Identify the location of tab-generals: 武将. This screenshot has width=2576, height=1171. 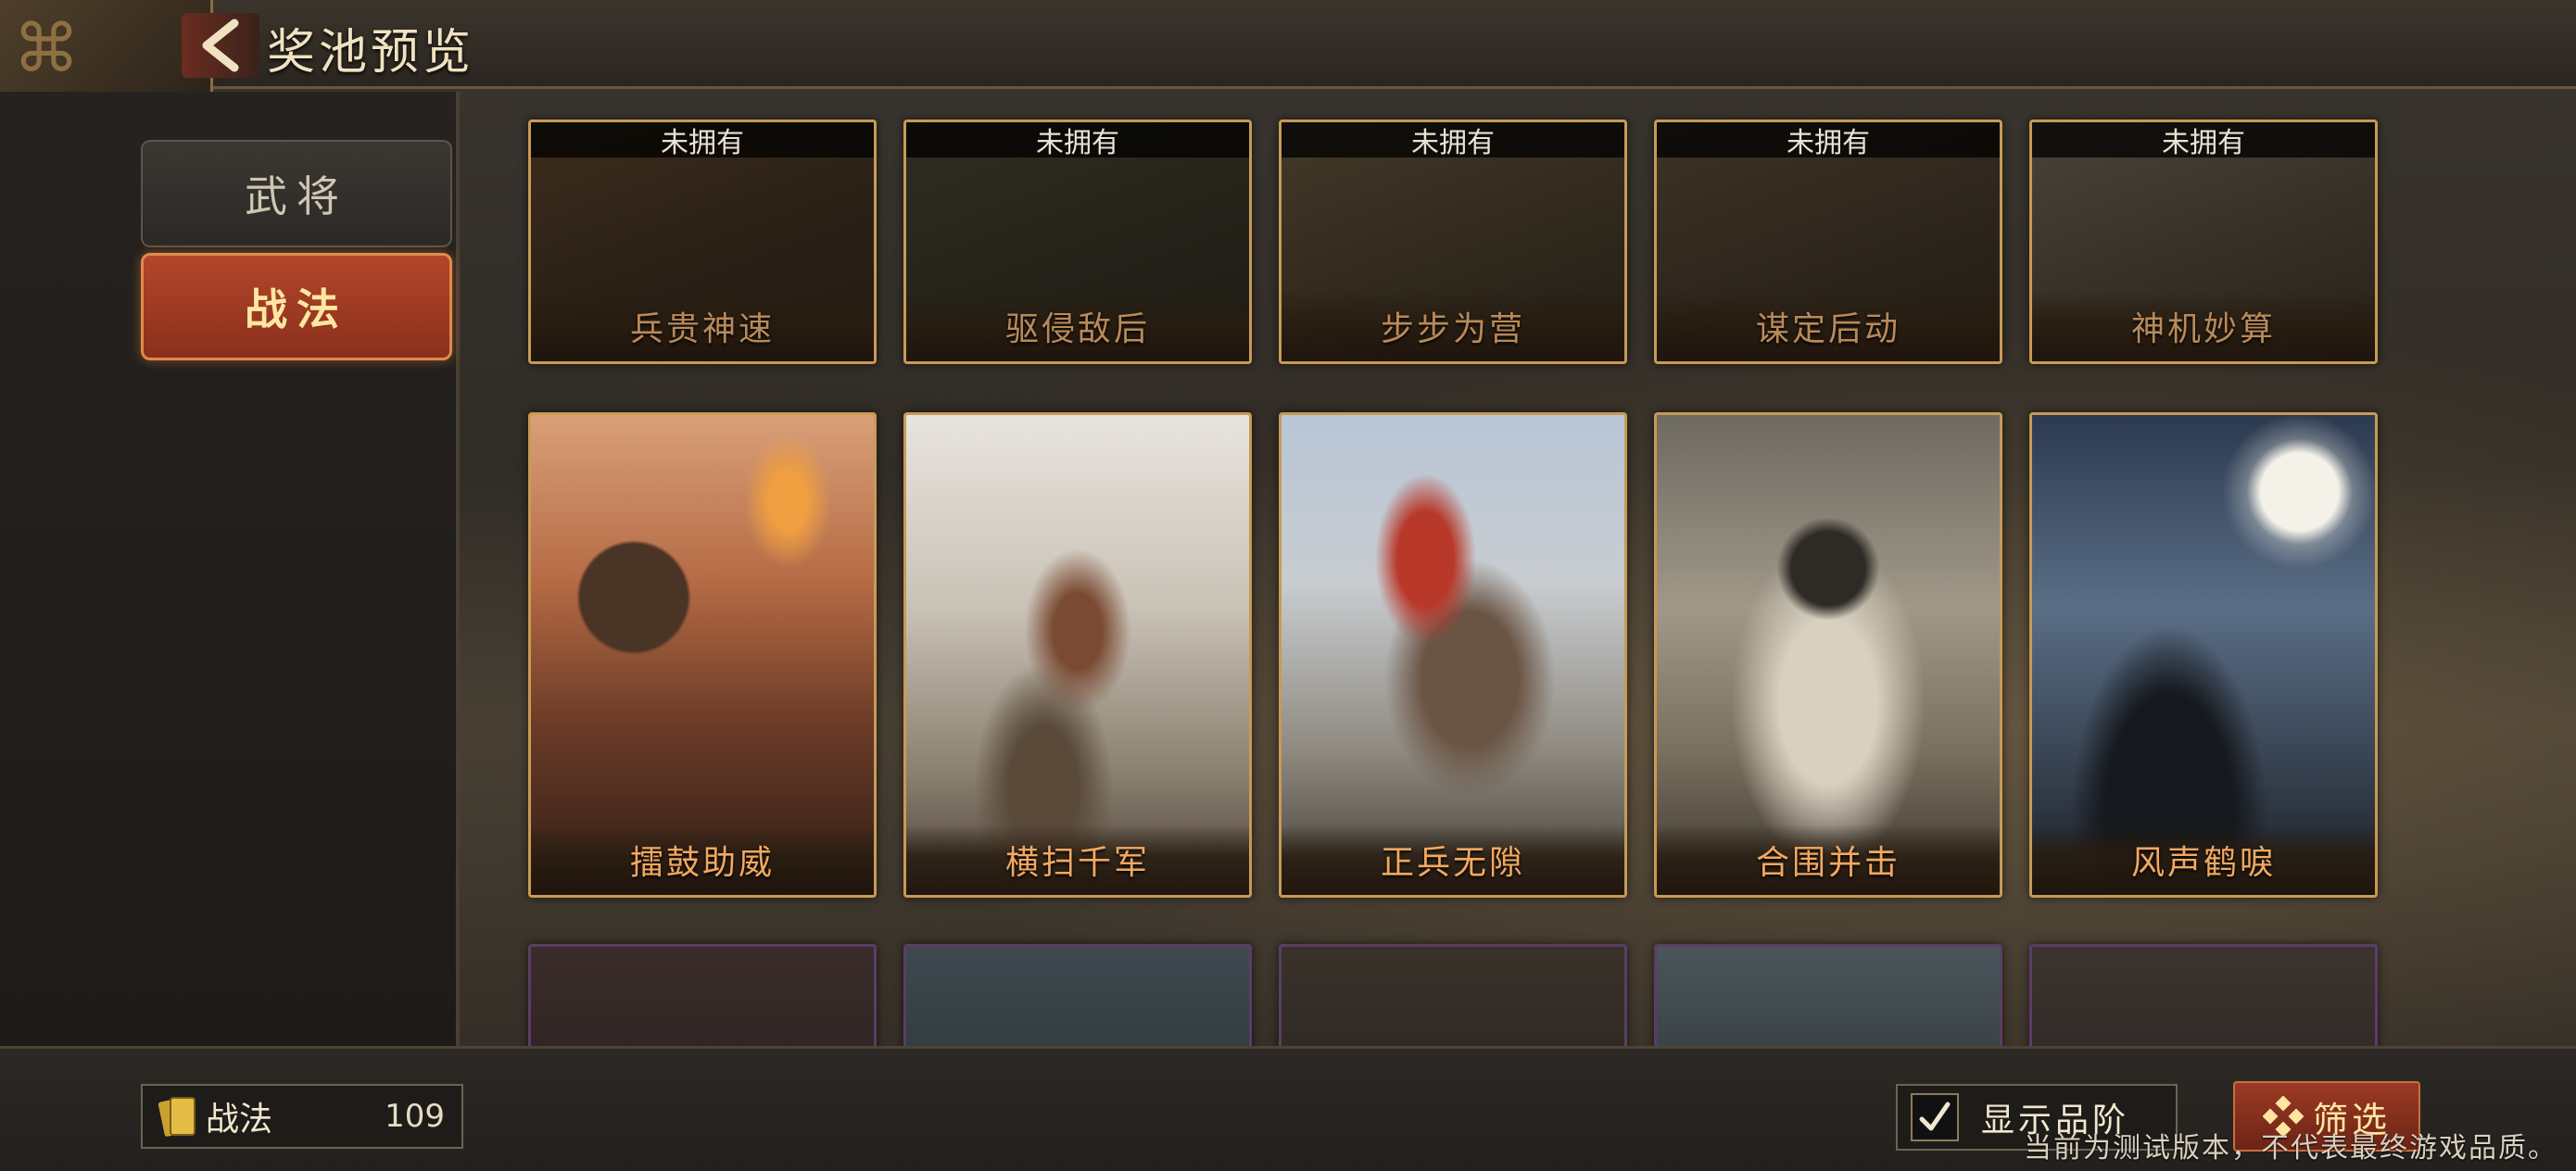
(297, 193).